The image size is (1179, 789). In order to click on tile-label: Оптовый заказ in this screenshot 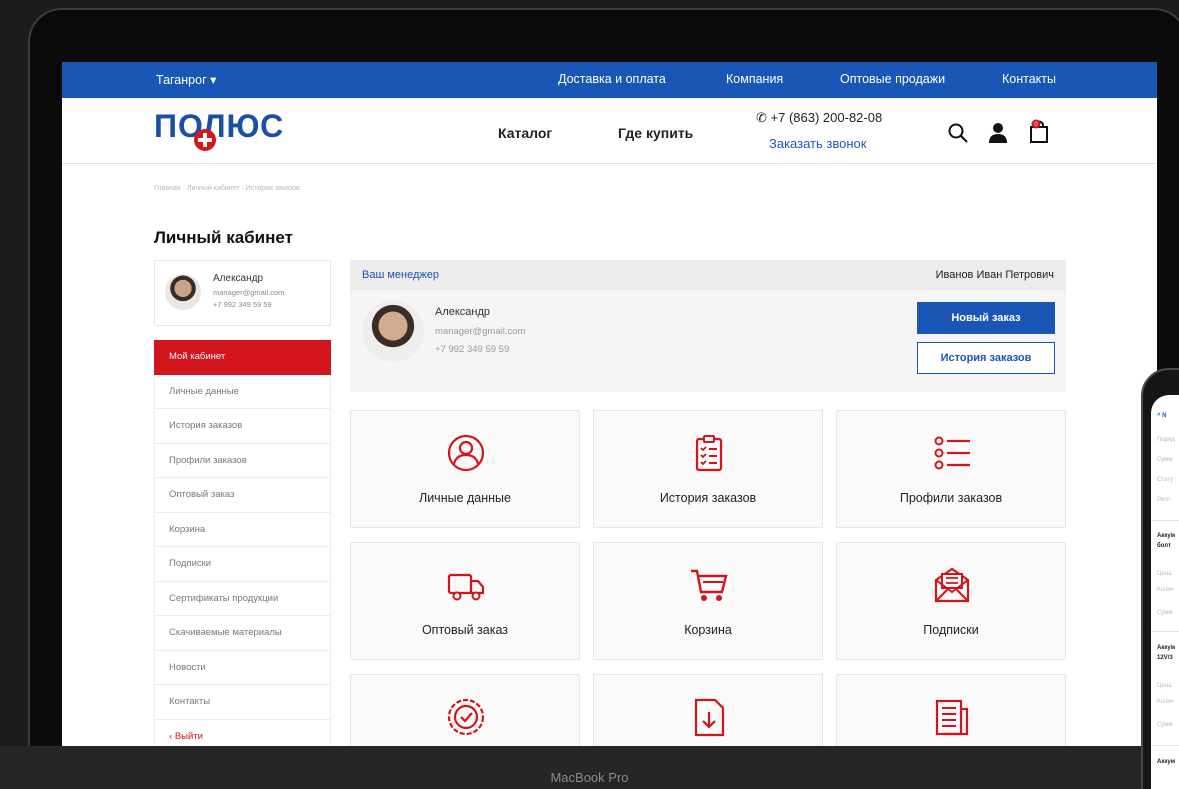, I will do `click(465, 630)`.